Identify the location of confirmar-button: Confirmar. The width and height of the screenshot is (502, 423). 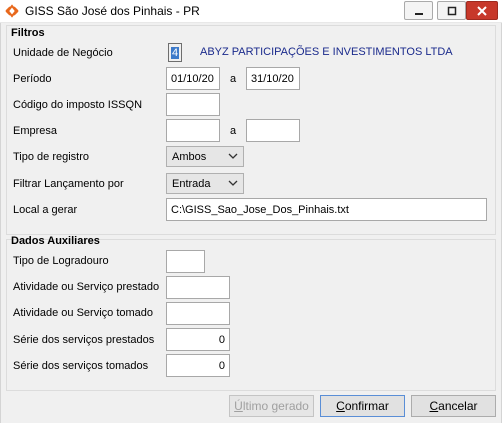
(362, 406).